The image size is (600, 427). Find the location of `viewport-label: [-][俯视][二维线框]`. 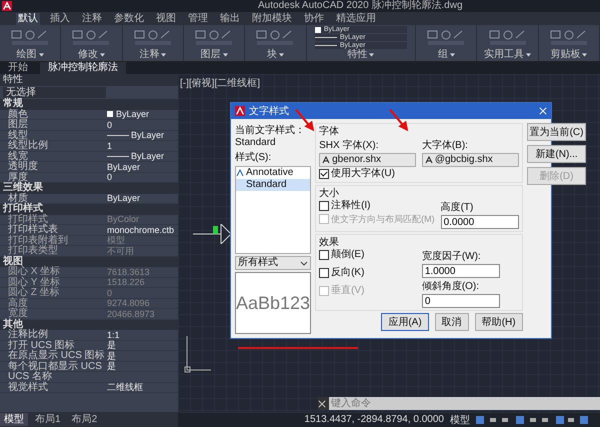

viewport-label: [-][俯视][二维线框] is located at coordinates (220, 83).